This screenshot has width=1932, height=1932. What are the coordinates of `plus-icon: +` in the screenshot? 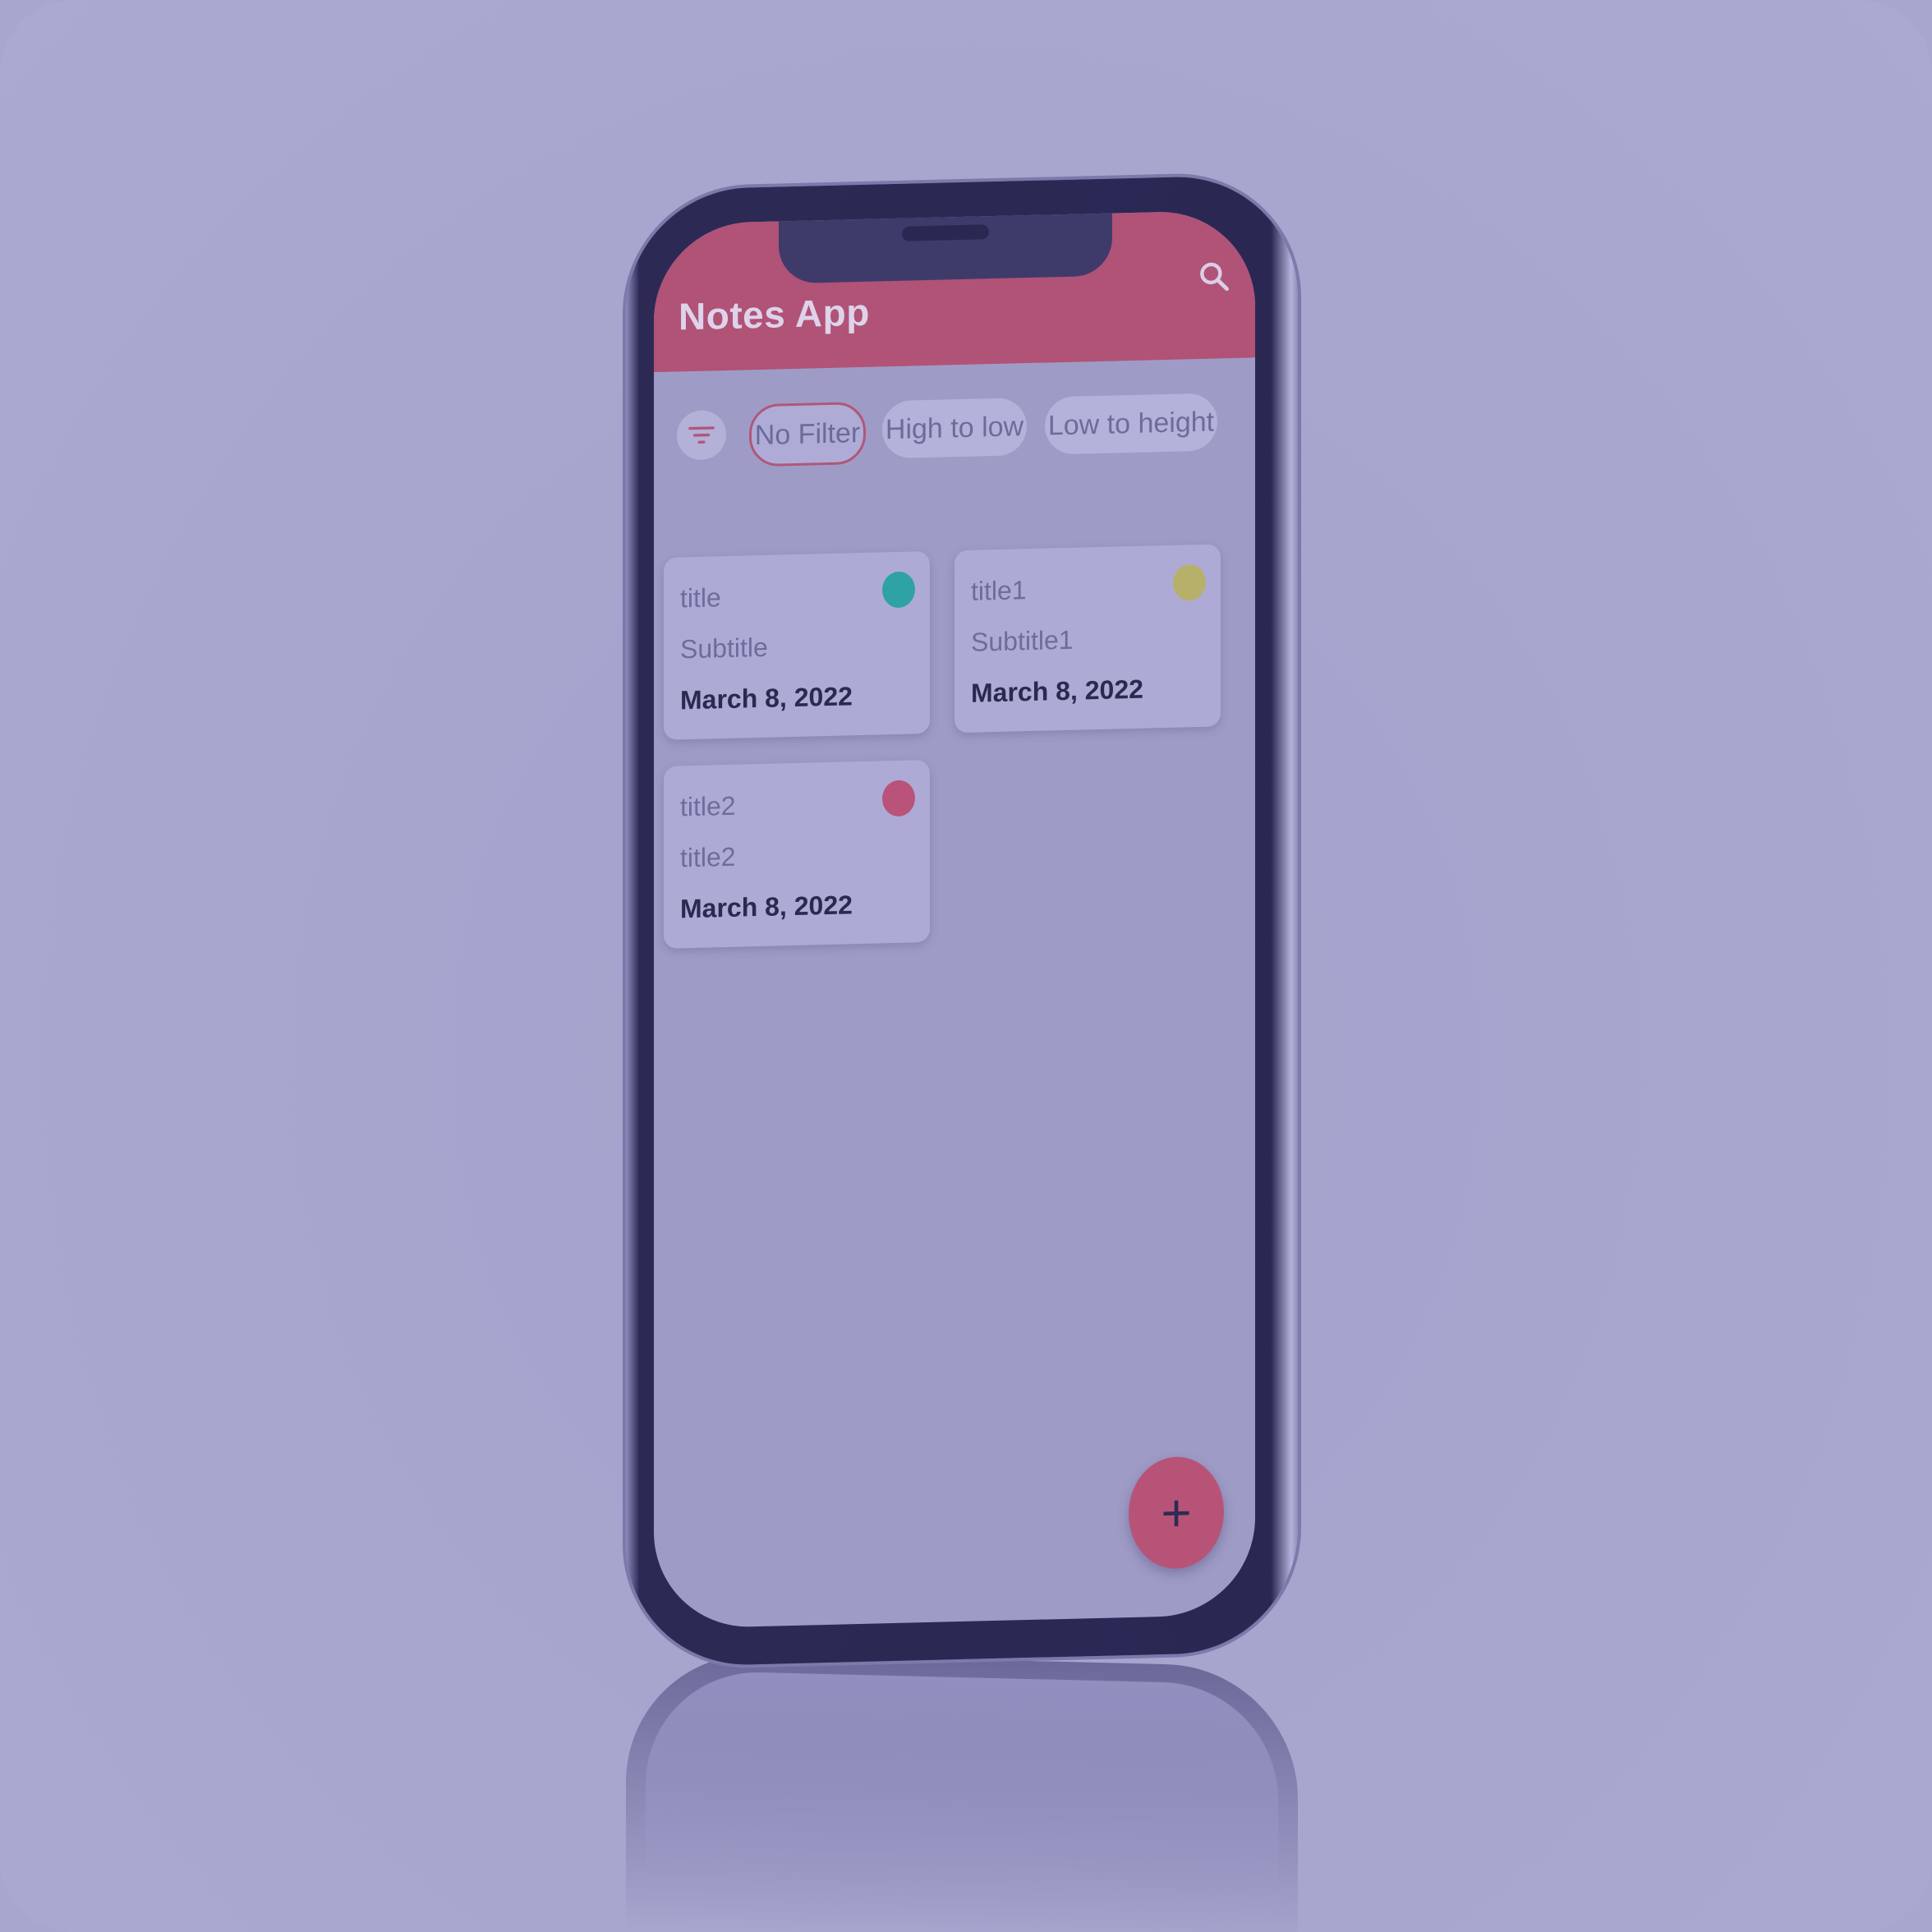 It's located at (1176, 1513).